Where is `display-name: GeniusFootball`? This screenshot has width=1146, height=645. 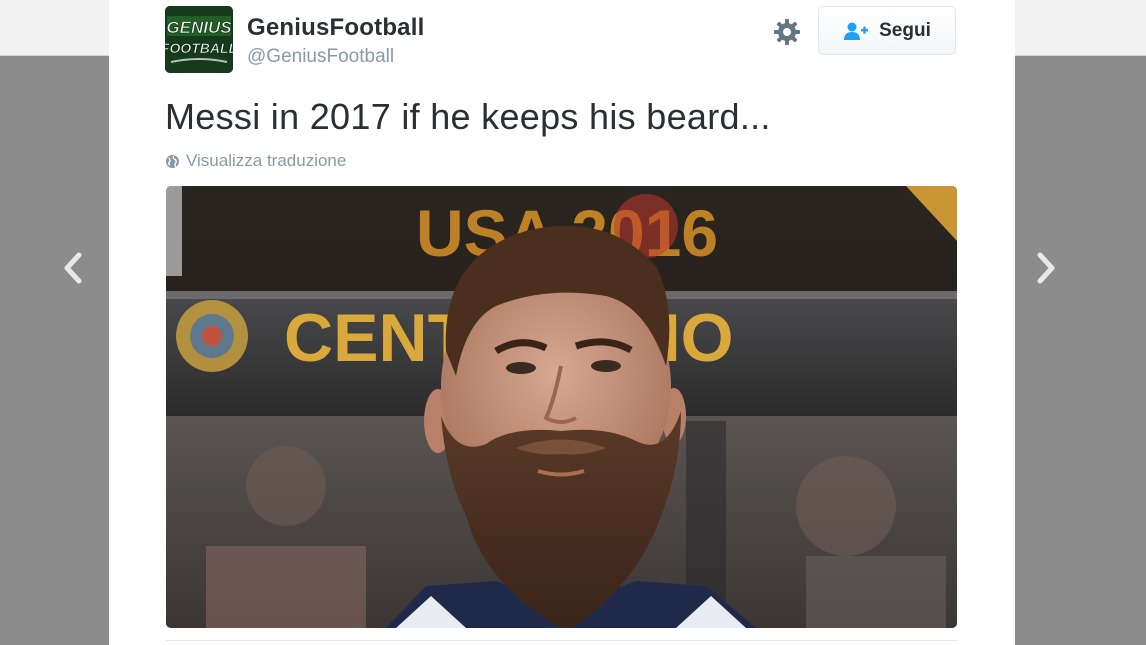 display-name: GeniusFootball is located at coordinates (335, 28).